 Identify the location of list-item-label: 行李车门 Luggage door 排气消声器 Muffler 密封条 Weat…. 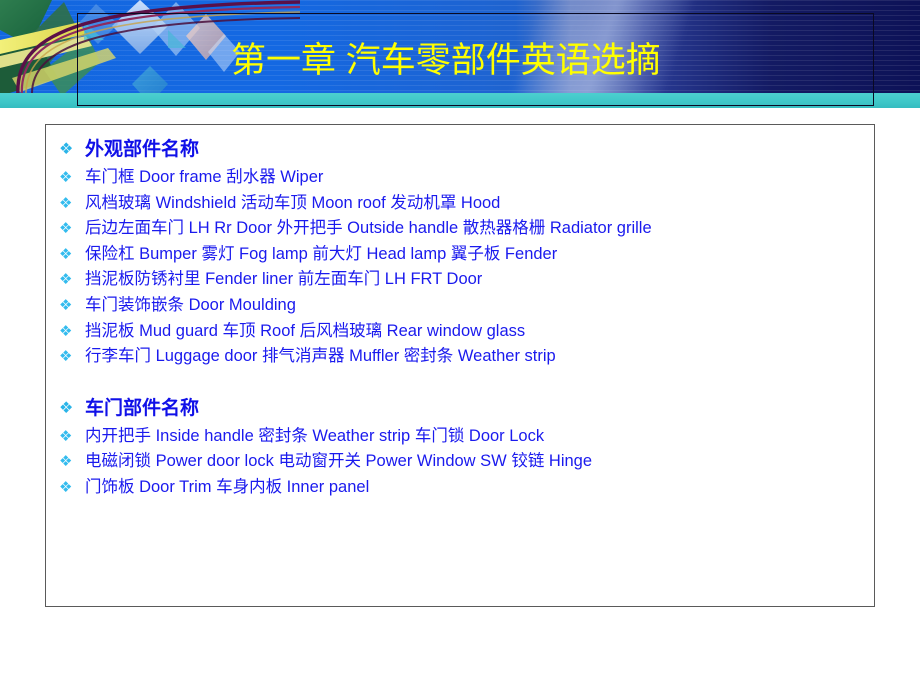
(320, 356).